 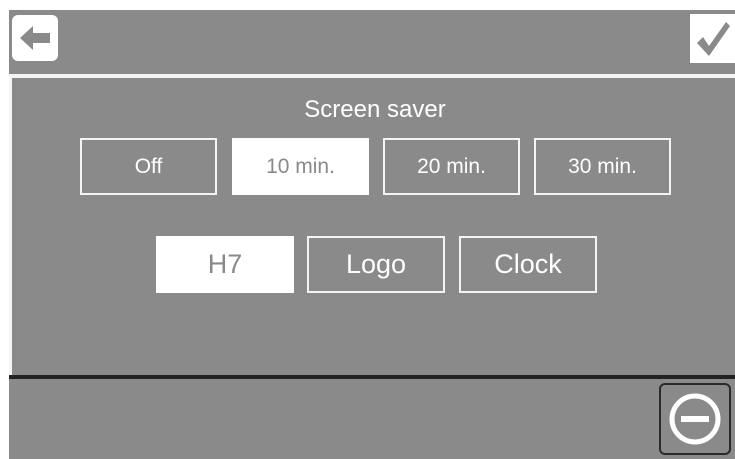 I want to click on mode-option-label: H7, so click(x=225, y=264).